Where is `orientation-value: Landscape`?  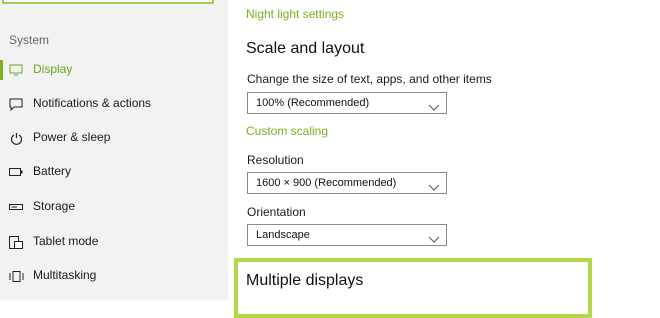
orientation-value: Landscape is located at coordinates (283, 235).